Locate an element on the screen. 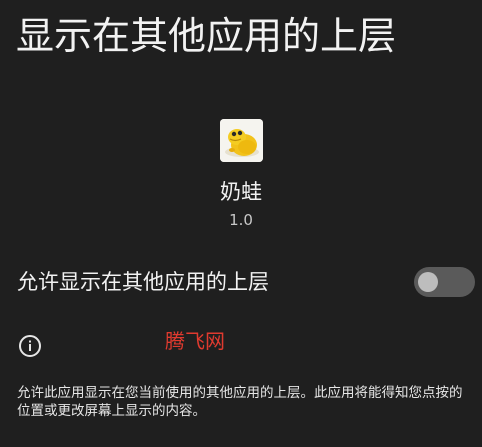 This screenshot has width=482, height=447. watermark: 腾飞网 is located at coordinates (195, 341).